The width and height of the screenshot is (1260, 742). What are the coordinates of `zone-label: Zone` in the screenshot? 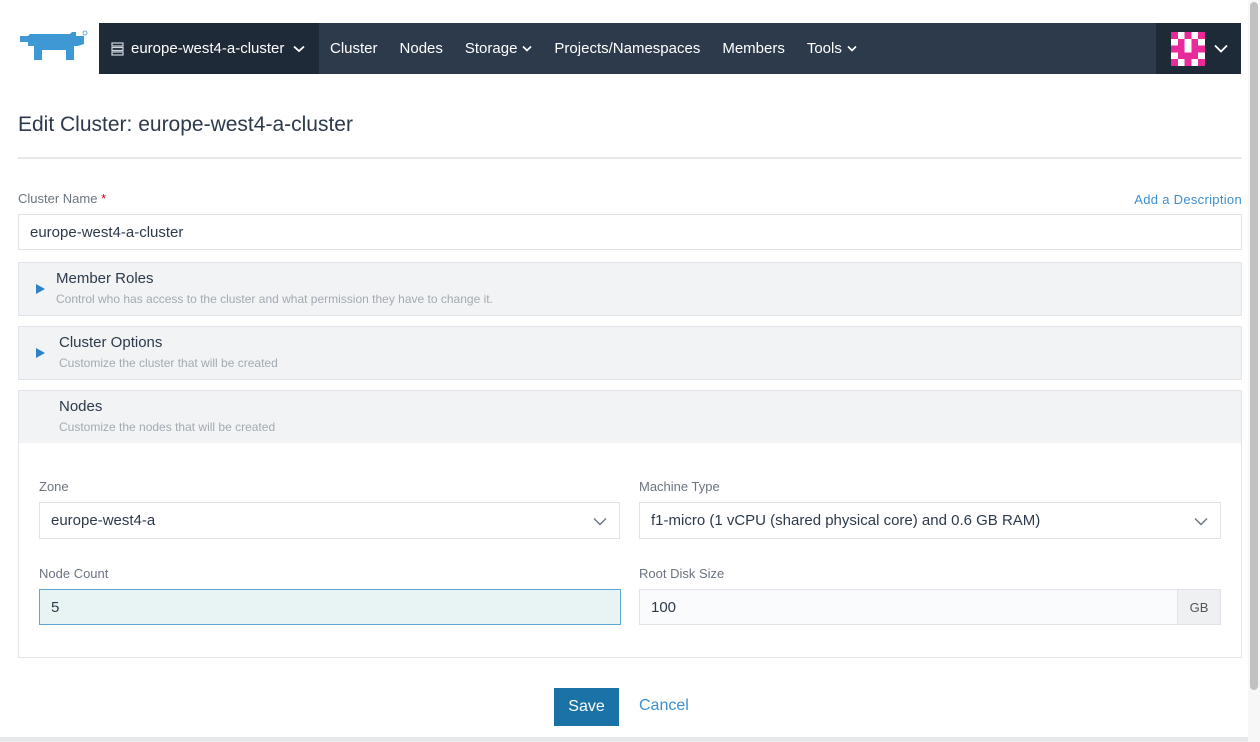 It's located at (54, 486).